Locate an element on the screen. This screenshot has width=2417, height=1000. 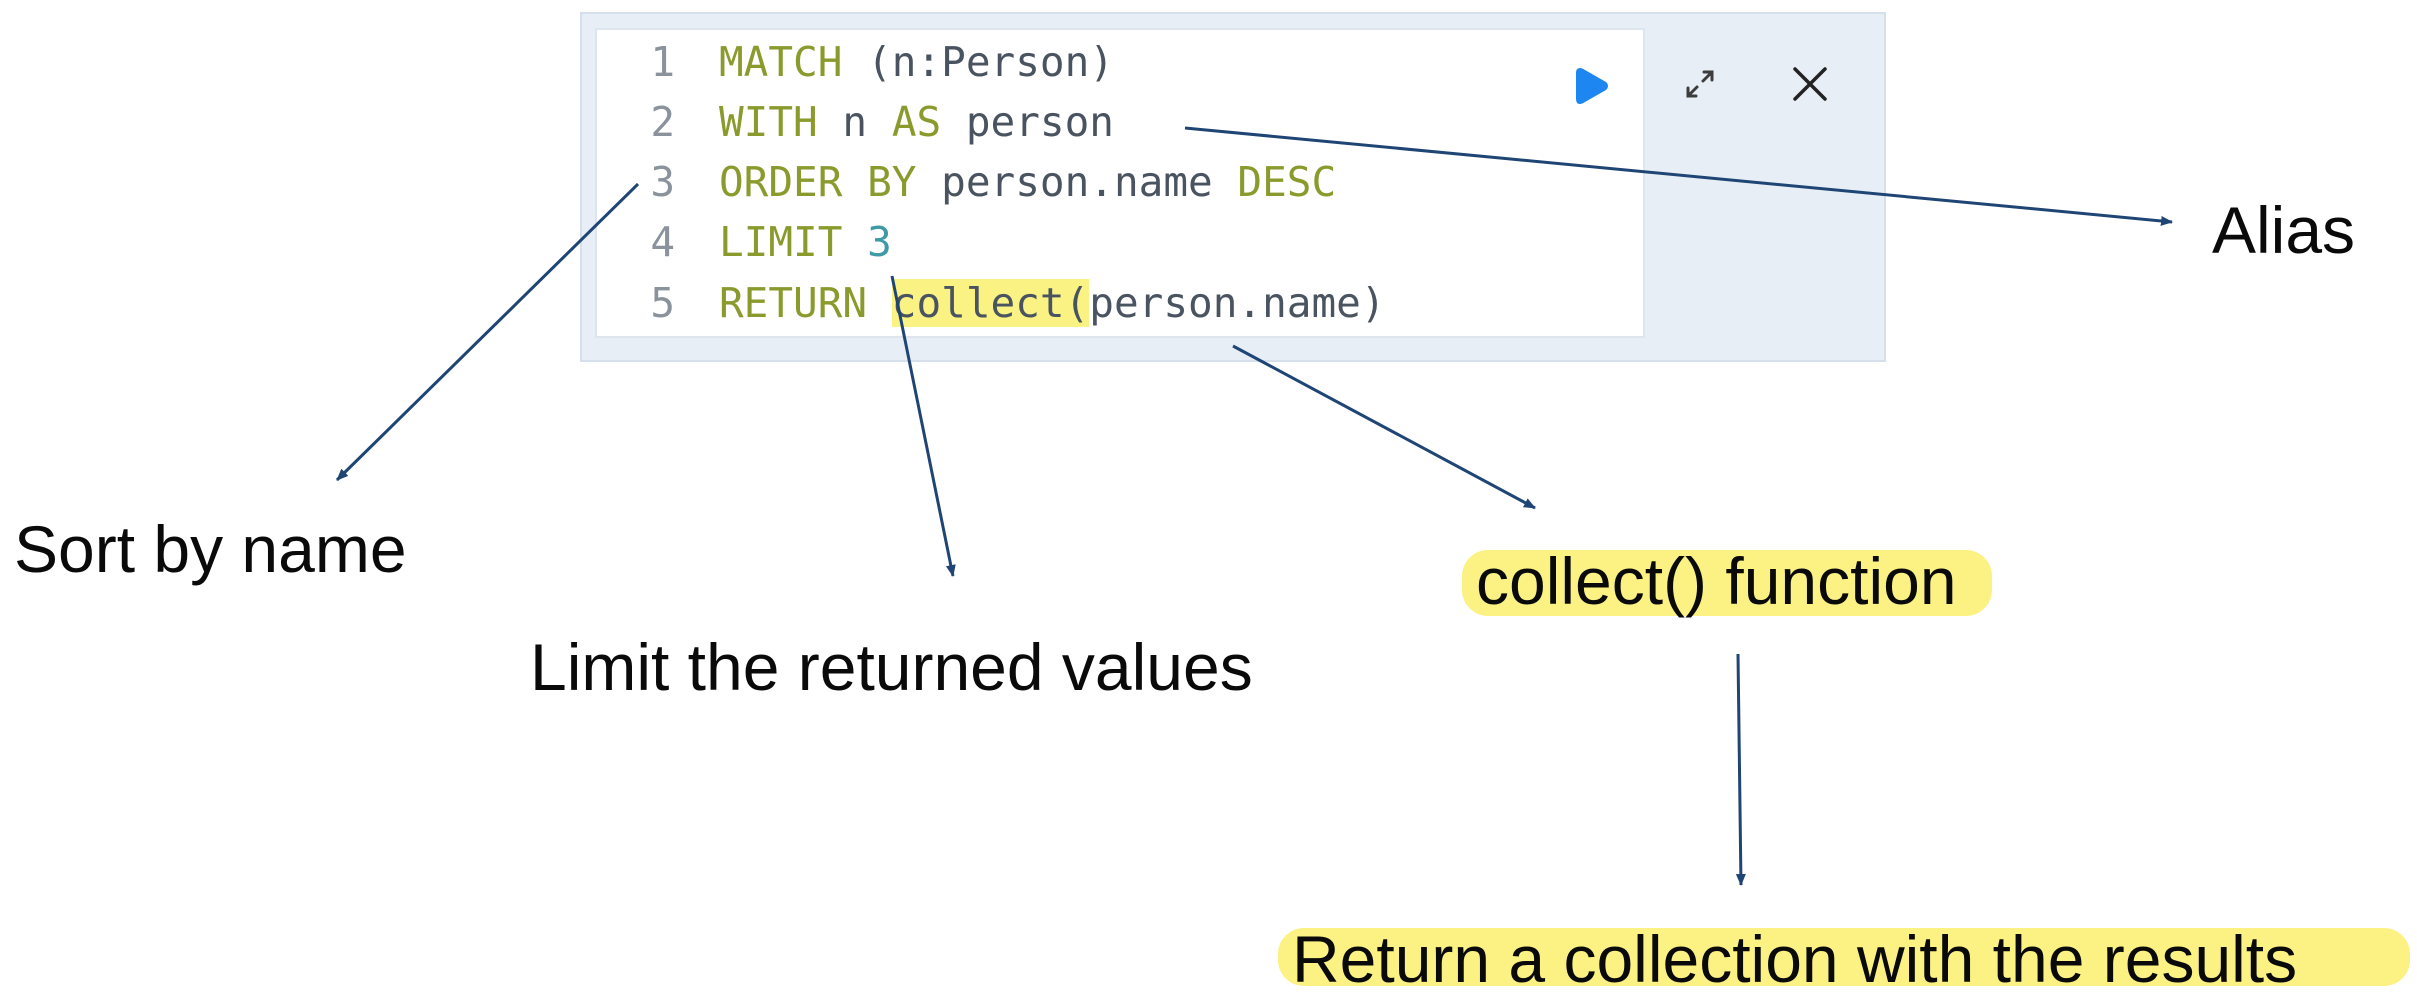
sort-arrow is located at coordinates (487, 332).